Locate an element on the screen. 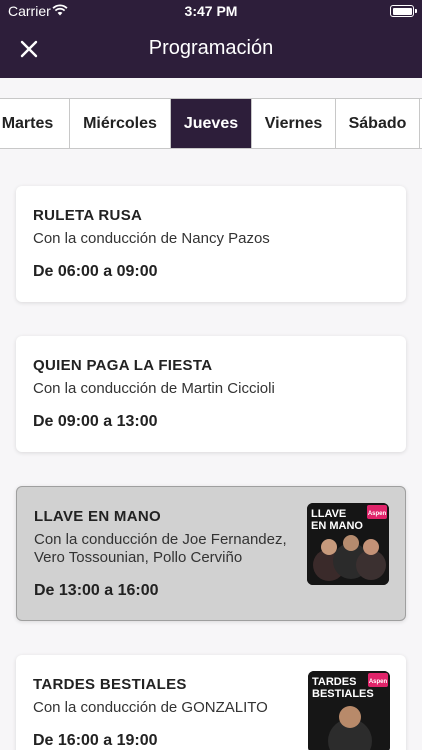 This screenshot has width=422, height=750. program-host-line-2: Vero Tossounian, Pollo Cerviño is located at coordinates (138, 557).